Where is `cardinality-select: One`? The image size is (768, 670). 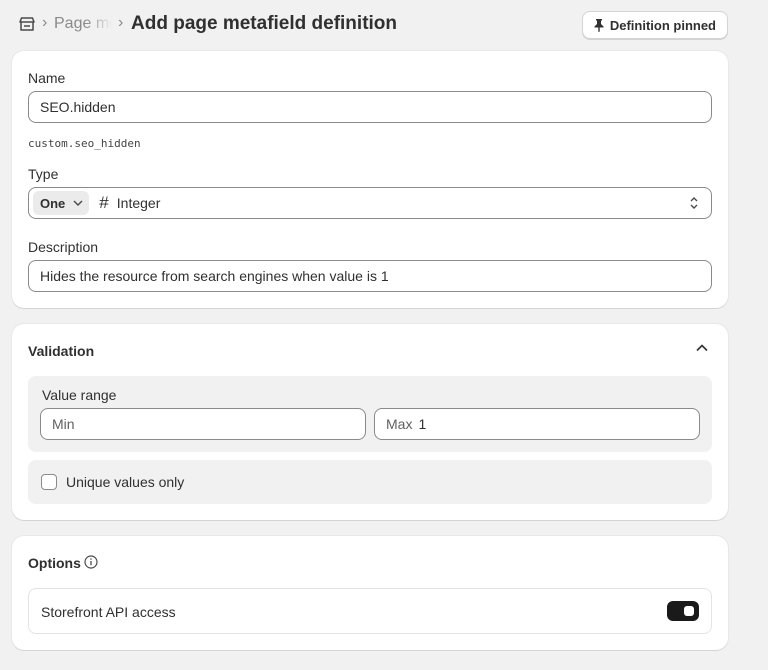 cardinality-select: One is located at coordinates (61, 203).